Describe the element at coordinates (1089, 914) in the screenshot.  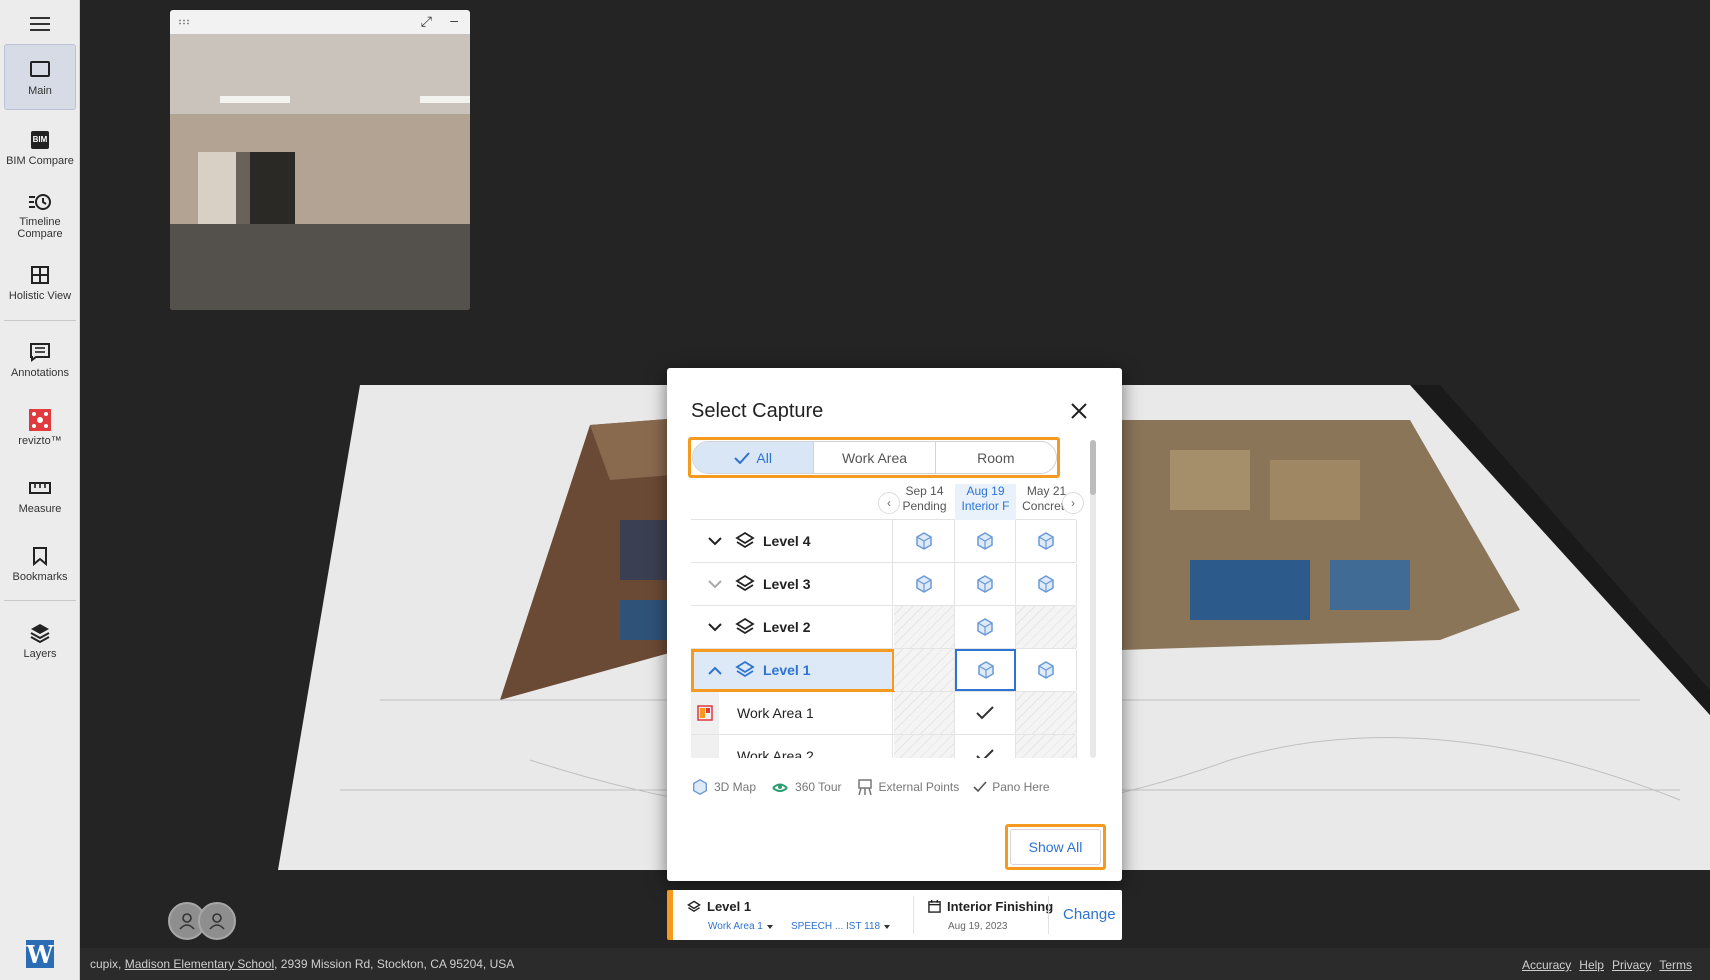
I see `change-button: Change` at that location.